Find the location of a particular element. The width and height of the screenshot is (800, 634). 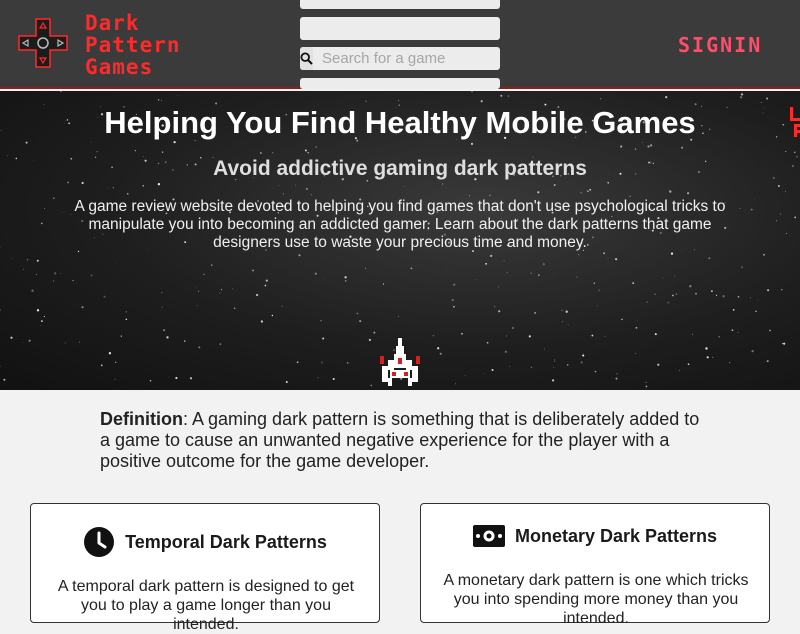

site-header: Dark Pattern Games SIGNIN is located at coordinates (400, 44).